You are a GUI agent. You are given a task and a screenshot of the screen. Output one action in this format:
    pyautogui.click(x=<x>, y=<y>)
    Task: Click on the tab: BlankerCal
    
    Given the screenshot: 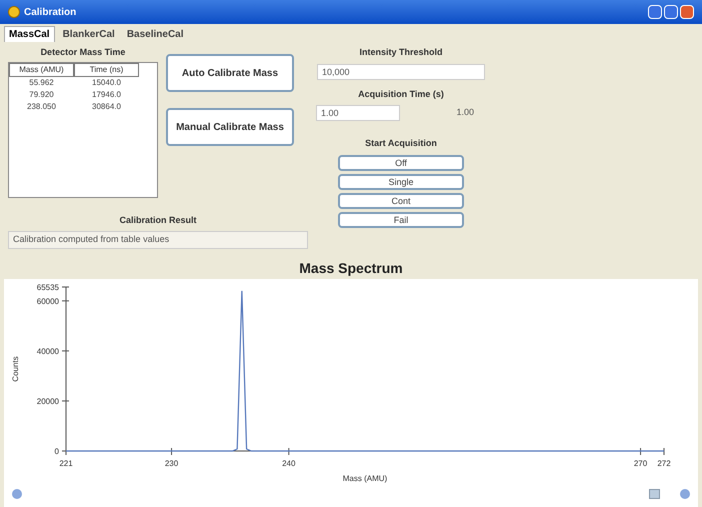 What is the action you would take?
    pyautogui.click(x=88, y=34)
    